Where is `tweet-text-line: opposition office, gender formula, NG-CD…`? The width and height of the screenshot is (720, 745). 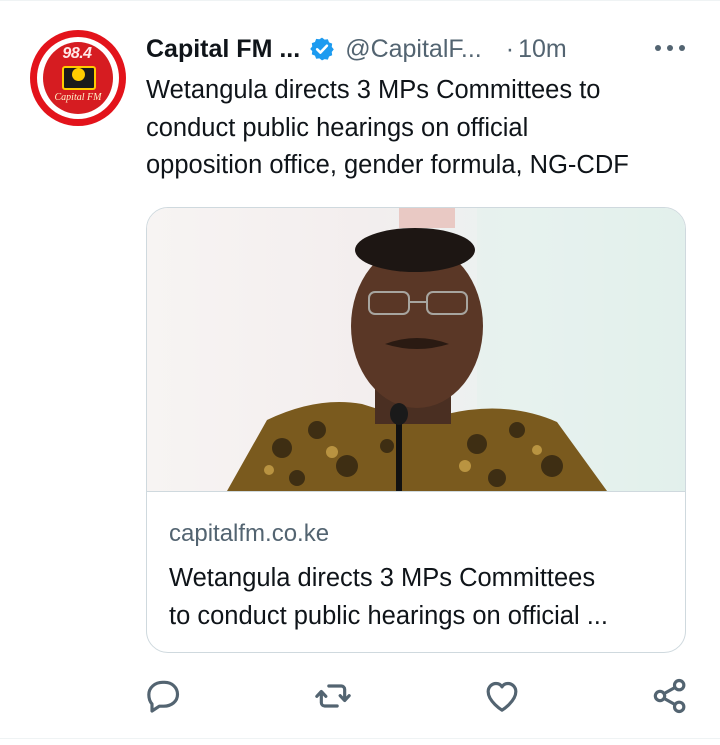 tweet-text-line: opposition office, gender formula, NG-CD… is located at coordinates (387, 165).